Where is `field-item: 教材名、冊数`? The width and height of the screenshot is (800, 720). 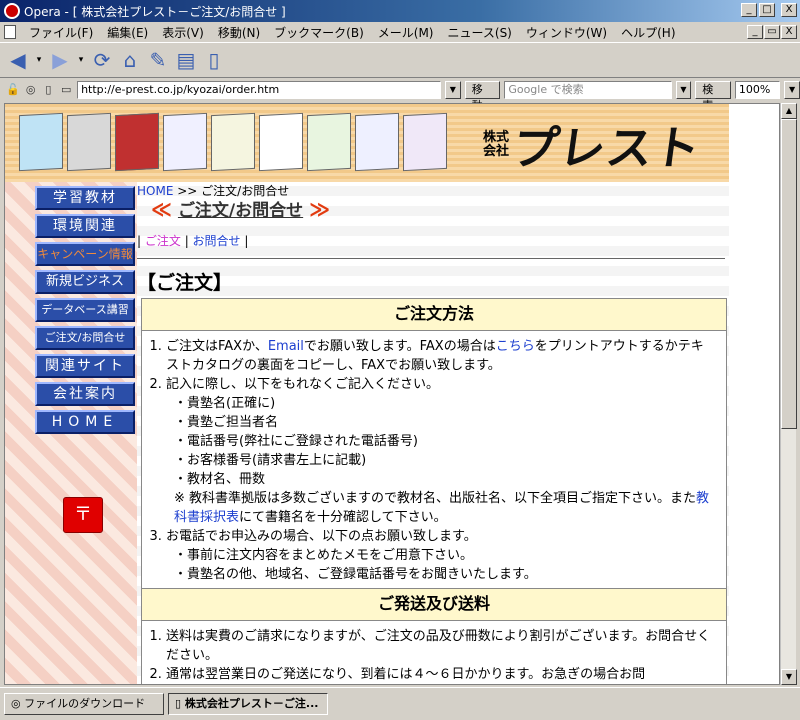 field-item: 教材名、冊数 is located at coordinates (445, 479).